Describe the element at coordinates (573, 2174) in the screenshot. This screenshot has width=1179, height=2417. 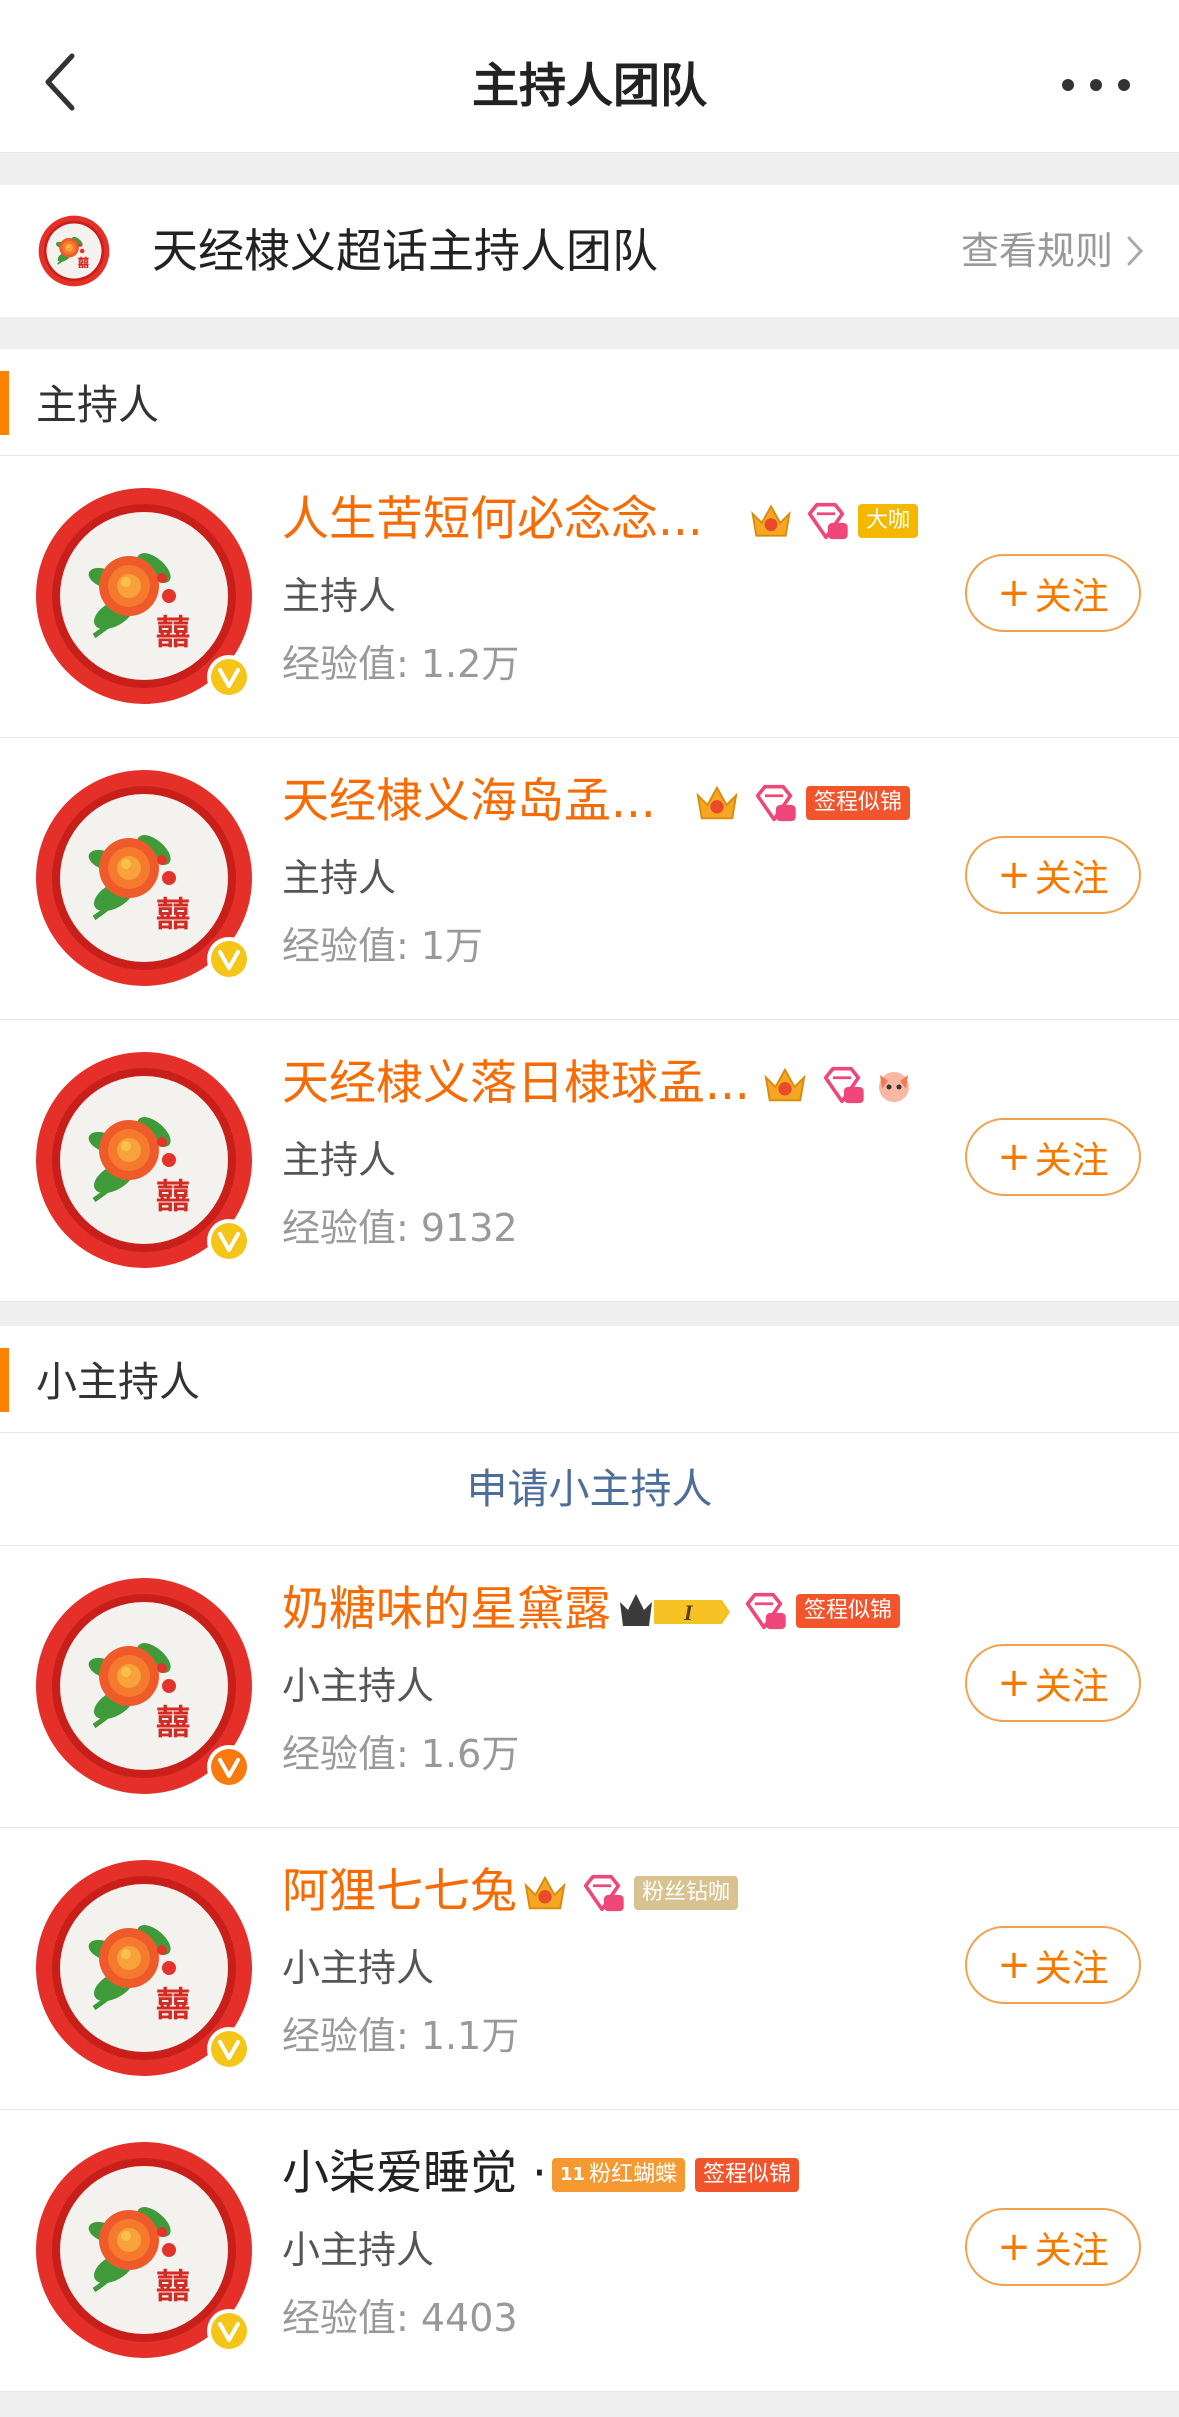
I see `butterfly-level: 11` at that location.